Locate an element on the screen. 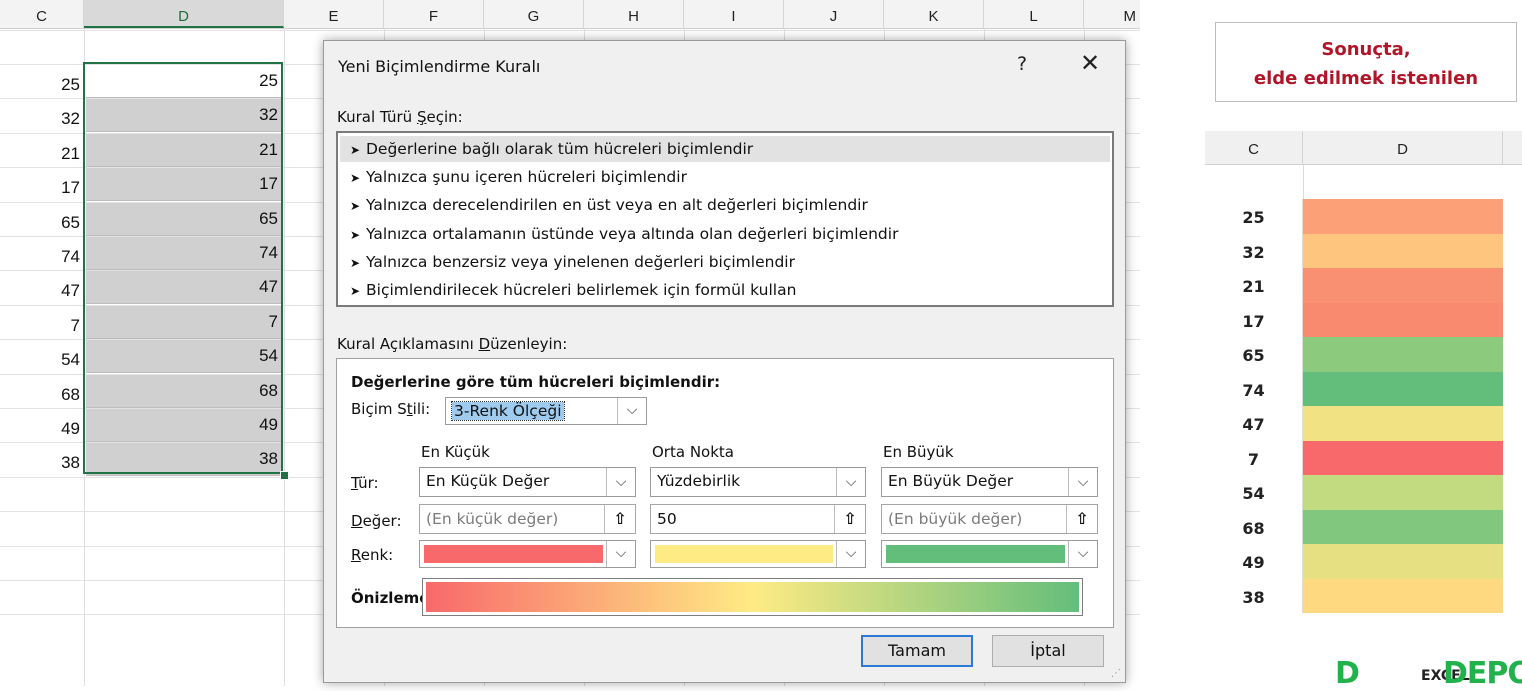 The height and width of the screenshot is (691, 1522). result-row: 17 is located at coordinates (1363, 319).